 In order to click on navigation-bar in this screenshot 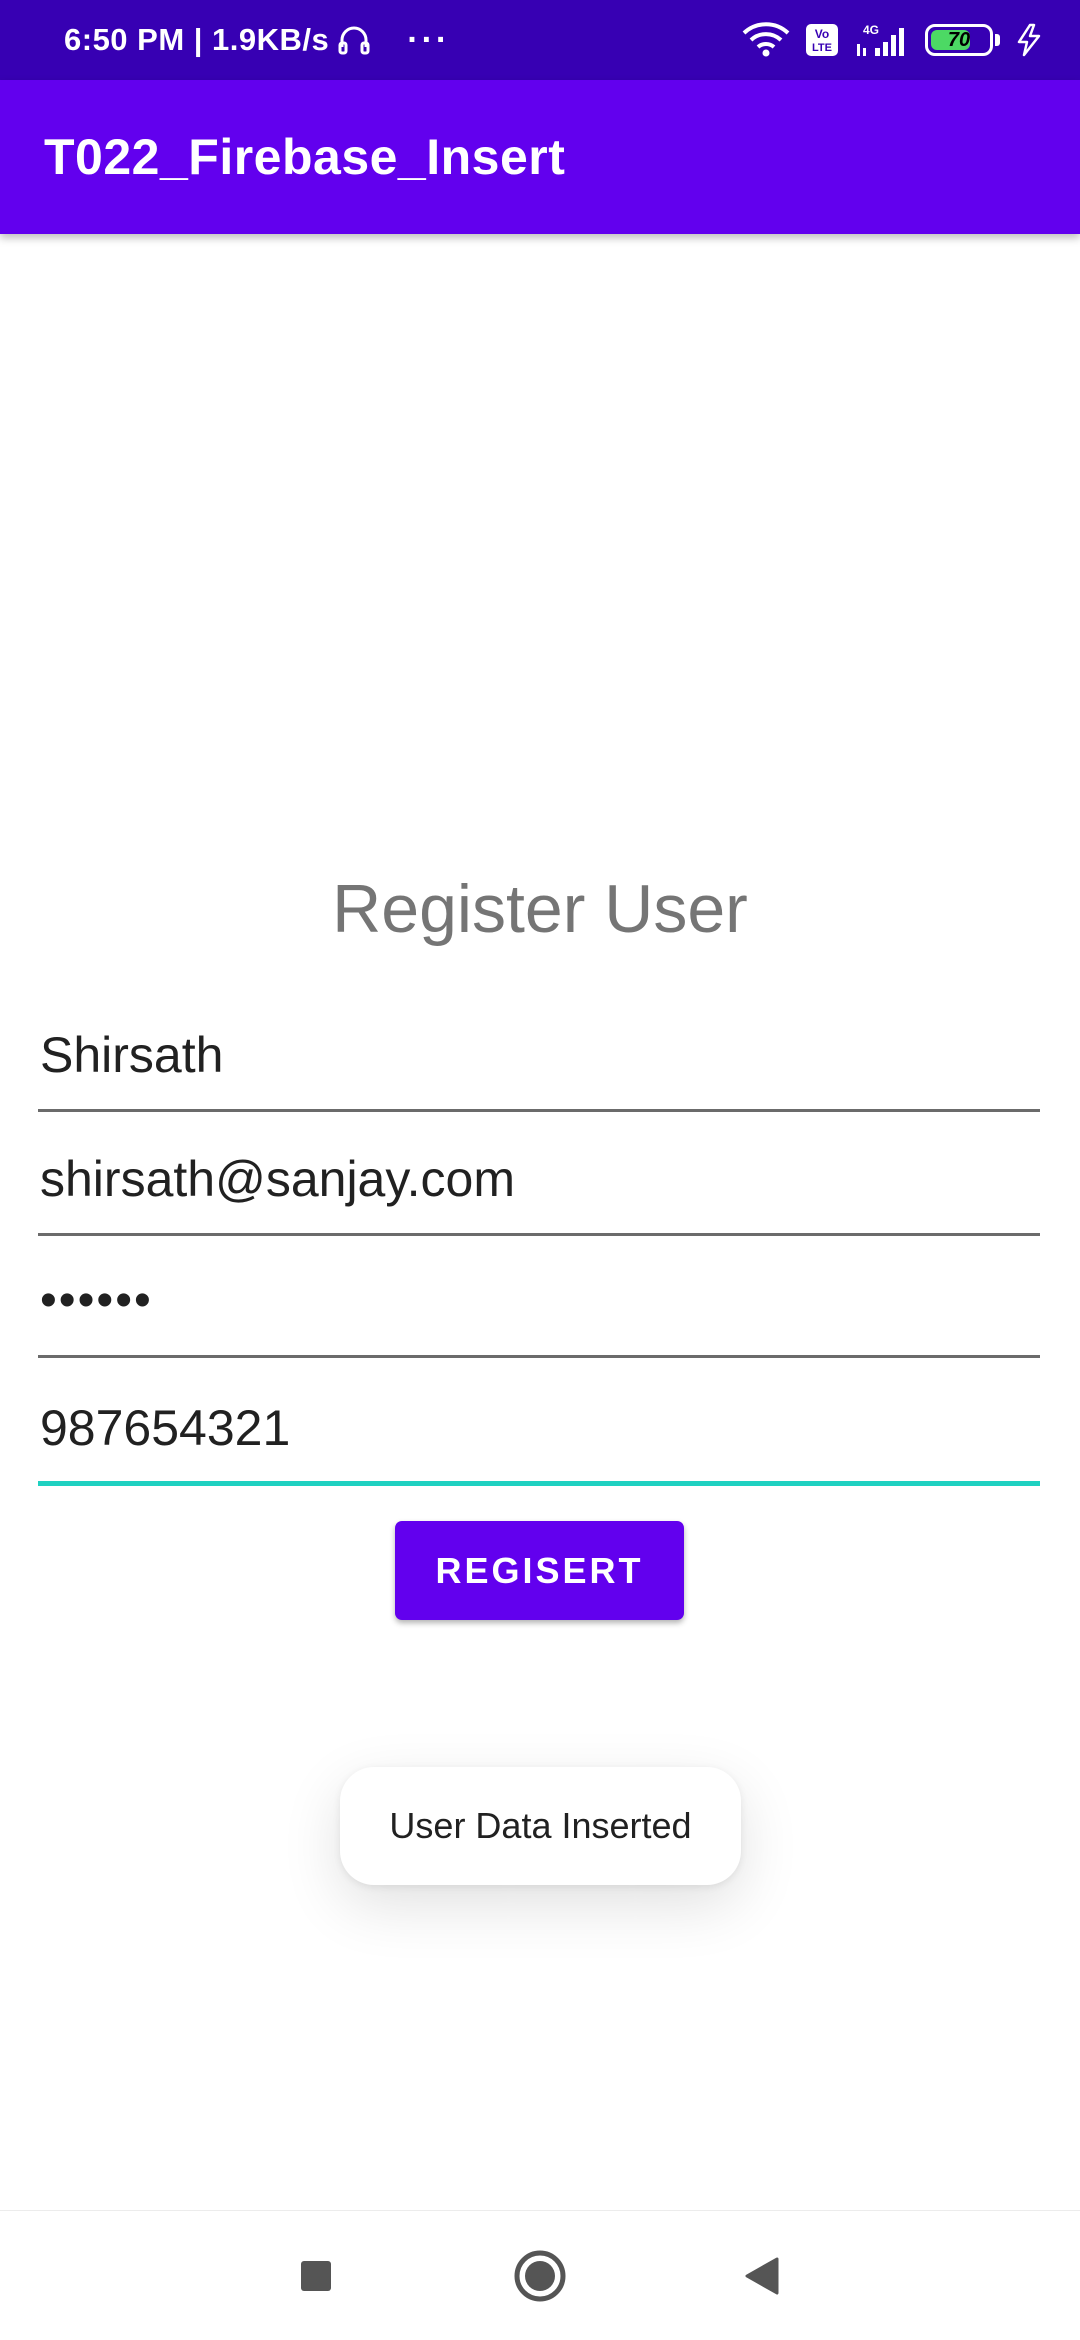, I will do `click(540, 2275)`.